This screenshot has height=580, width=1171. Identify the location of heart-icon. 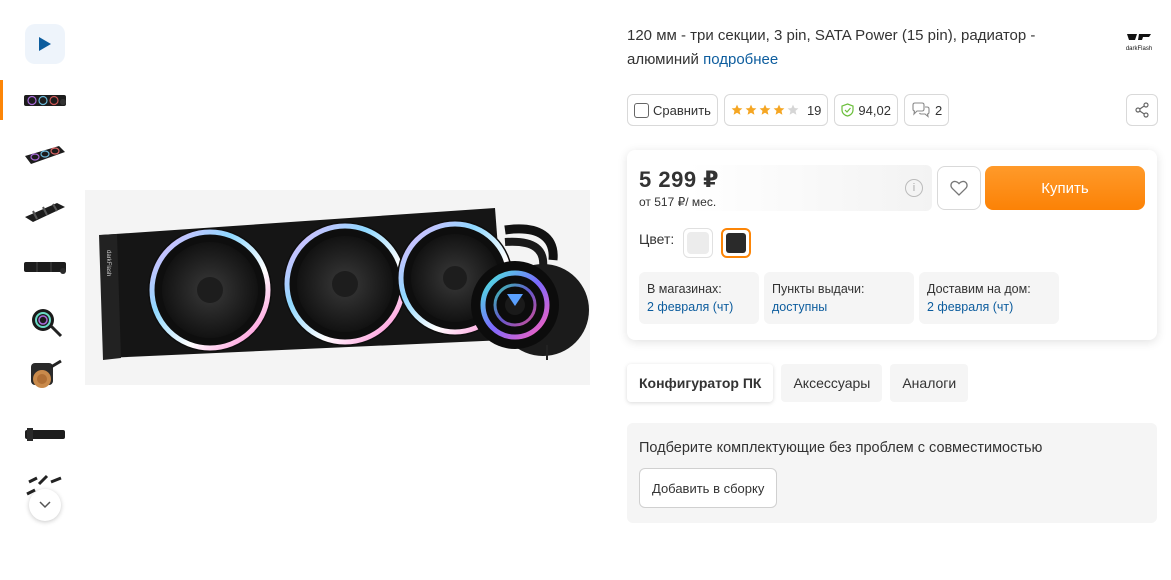
(959, 188).